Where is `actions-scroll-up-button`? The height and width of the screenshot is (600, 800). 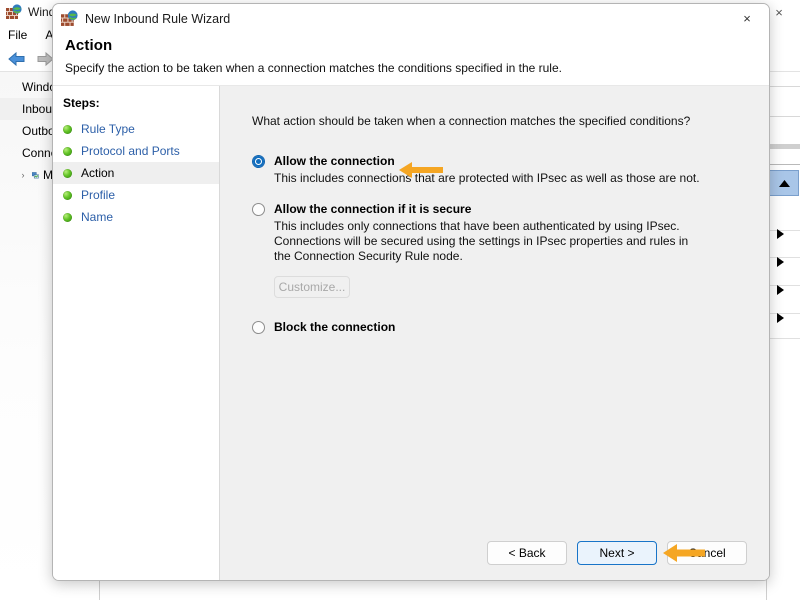
actions-scroll-up-button is located at coordinates (784, 183).